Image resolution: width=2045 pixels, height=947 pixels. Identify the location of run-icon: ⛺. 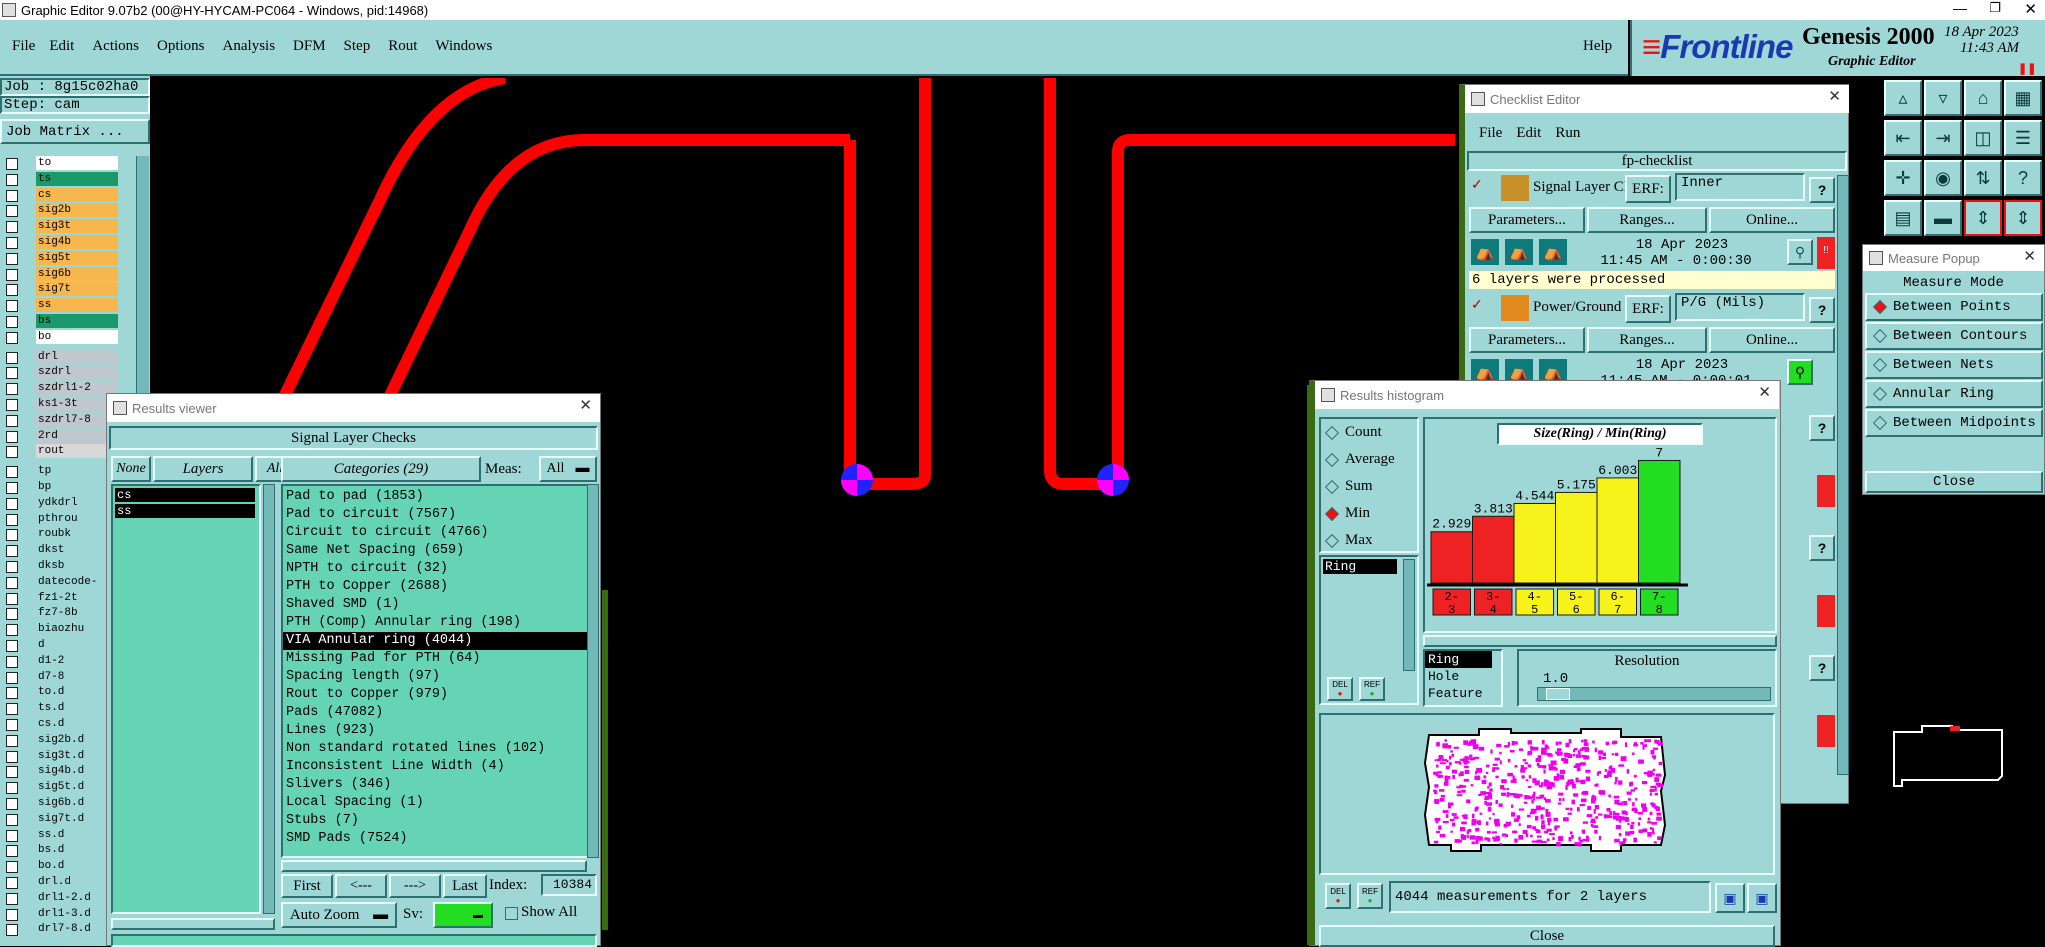
(1553, 252).